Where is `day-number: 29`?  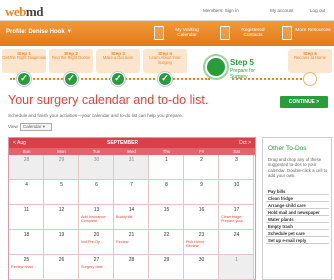
day-number: 29 is located at coordinates (61, 160).